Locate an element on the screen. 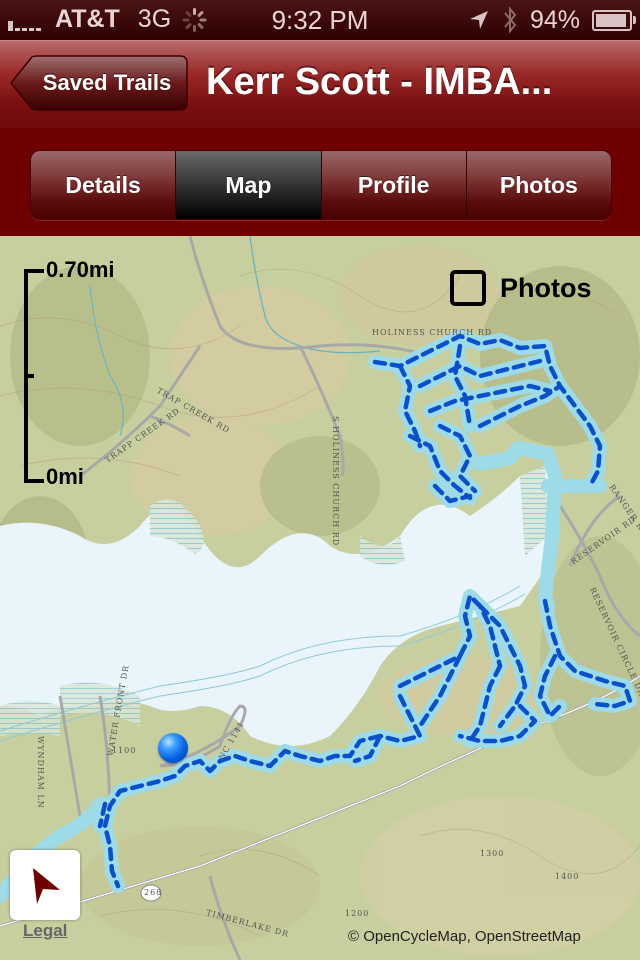  map-label: 1400 is located at coordinates (567, 876).